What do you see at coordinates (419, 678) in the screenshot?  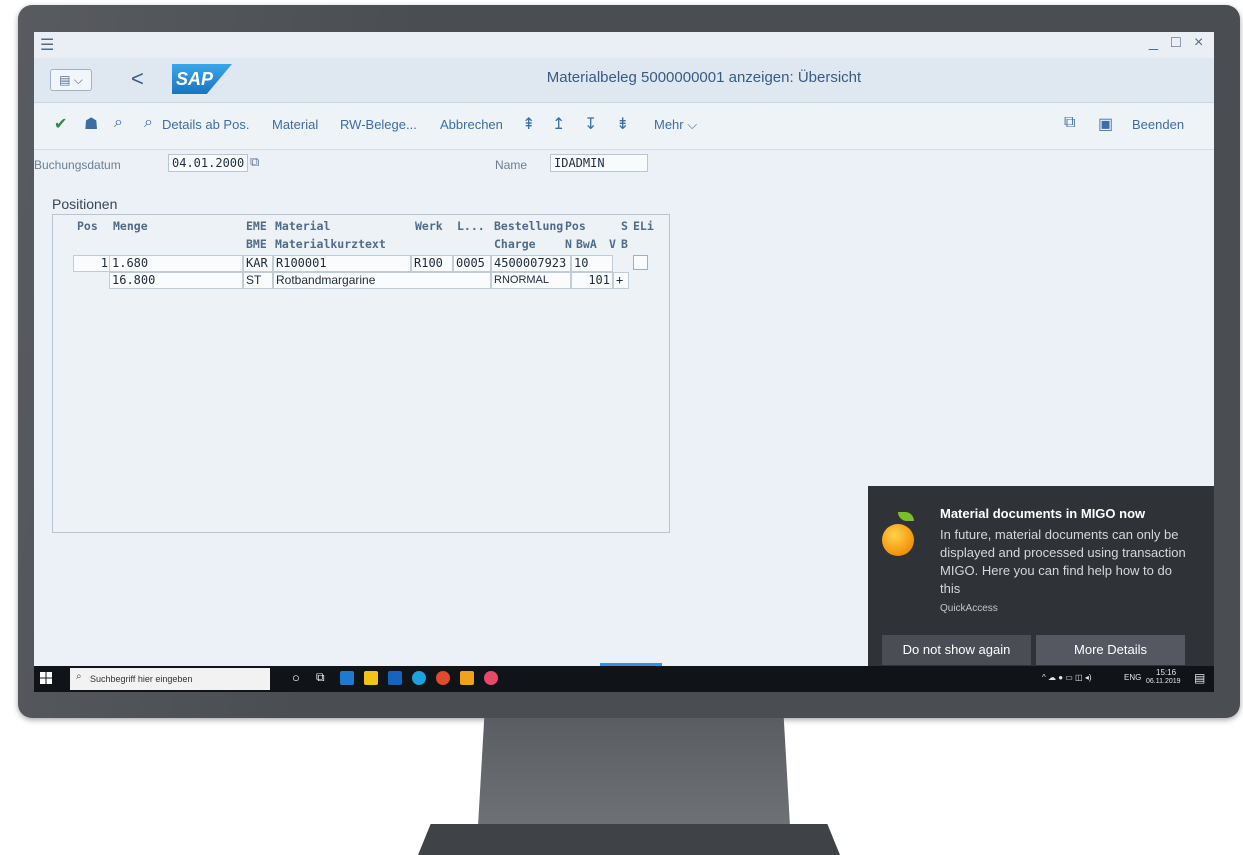 I see `skype-icon` at bounding box center [419, 678].